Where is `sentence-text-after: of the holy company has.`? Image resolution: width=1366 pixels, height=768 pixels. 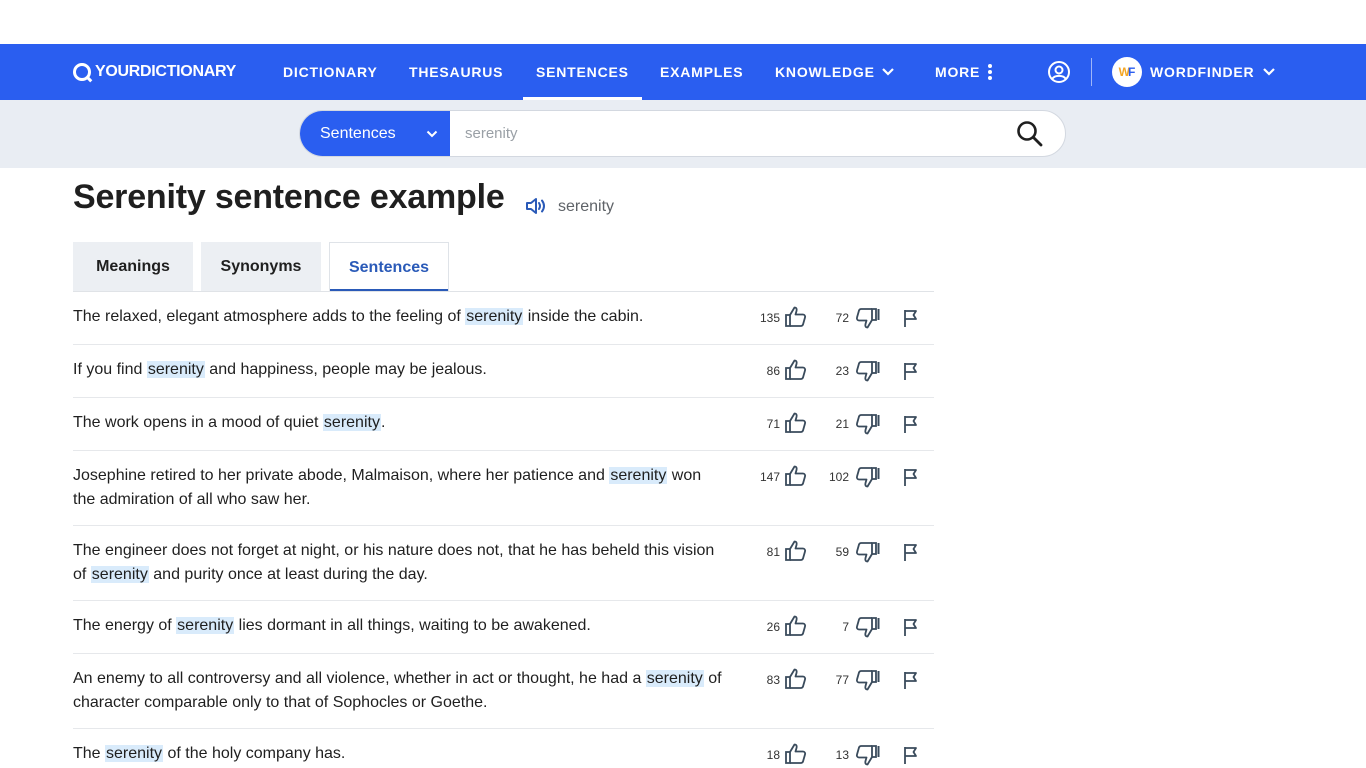 sentence-text-after: of the holy company has. is located at coordinates (254, 753).